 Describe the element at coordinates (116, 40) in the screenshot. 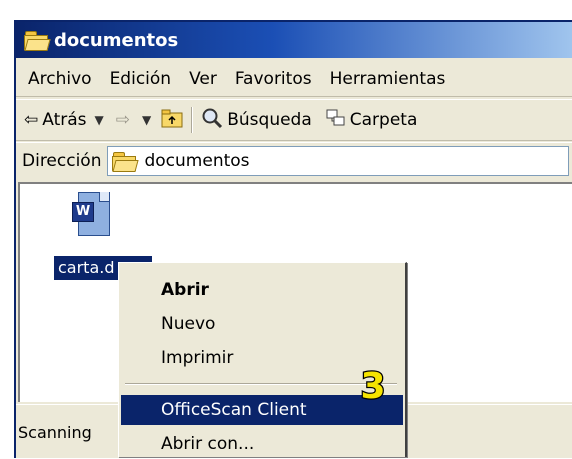

I see `window-title: documentos` at that location.